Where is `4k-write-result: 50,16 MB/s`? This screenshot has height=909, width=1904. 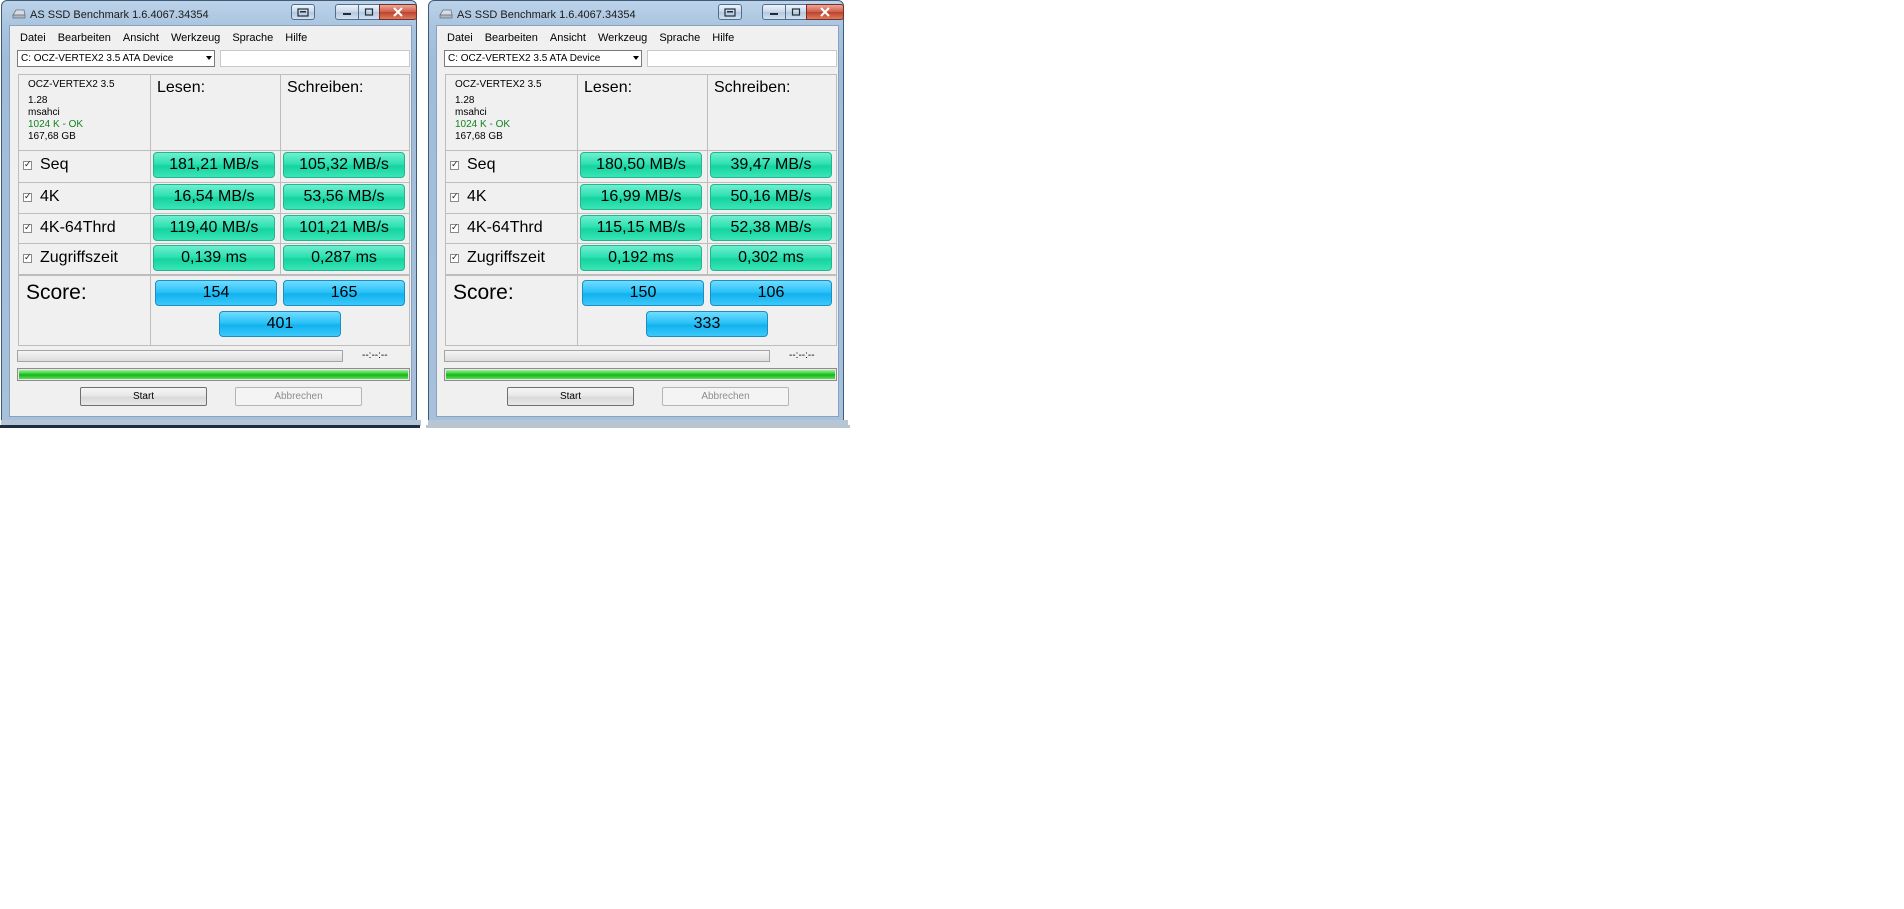
4k-write-result: 50,16 MB/s is located at coordinates (771, 197).